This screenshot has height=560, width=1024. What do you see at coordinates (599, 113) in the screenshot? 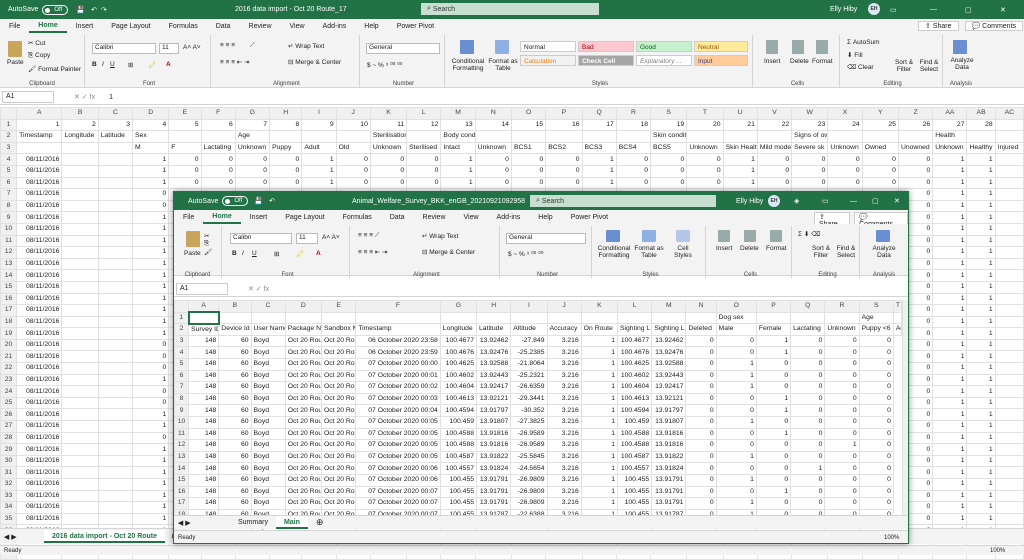
I see `column-header: Q` at bounding box center [599, 113].